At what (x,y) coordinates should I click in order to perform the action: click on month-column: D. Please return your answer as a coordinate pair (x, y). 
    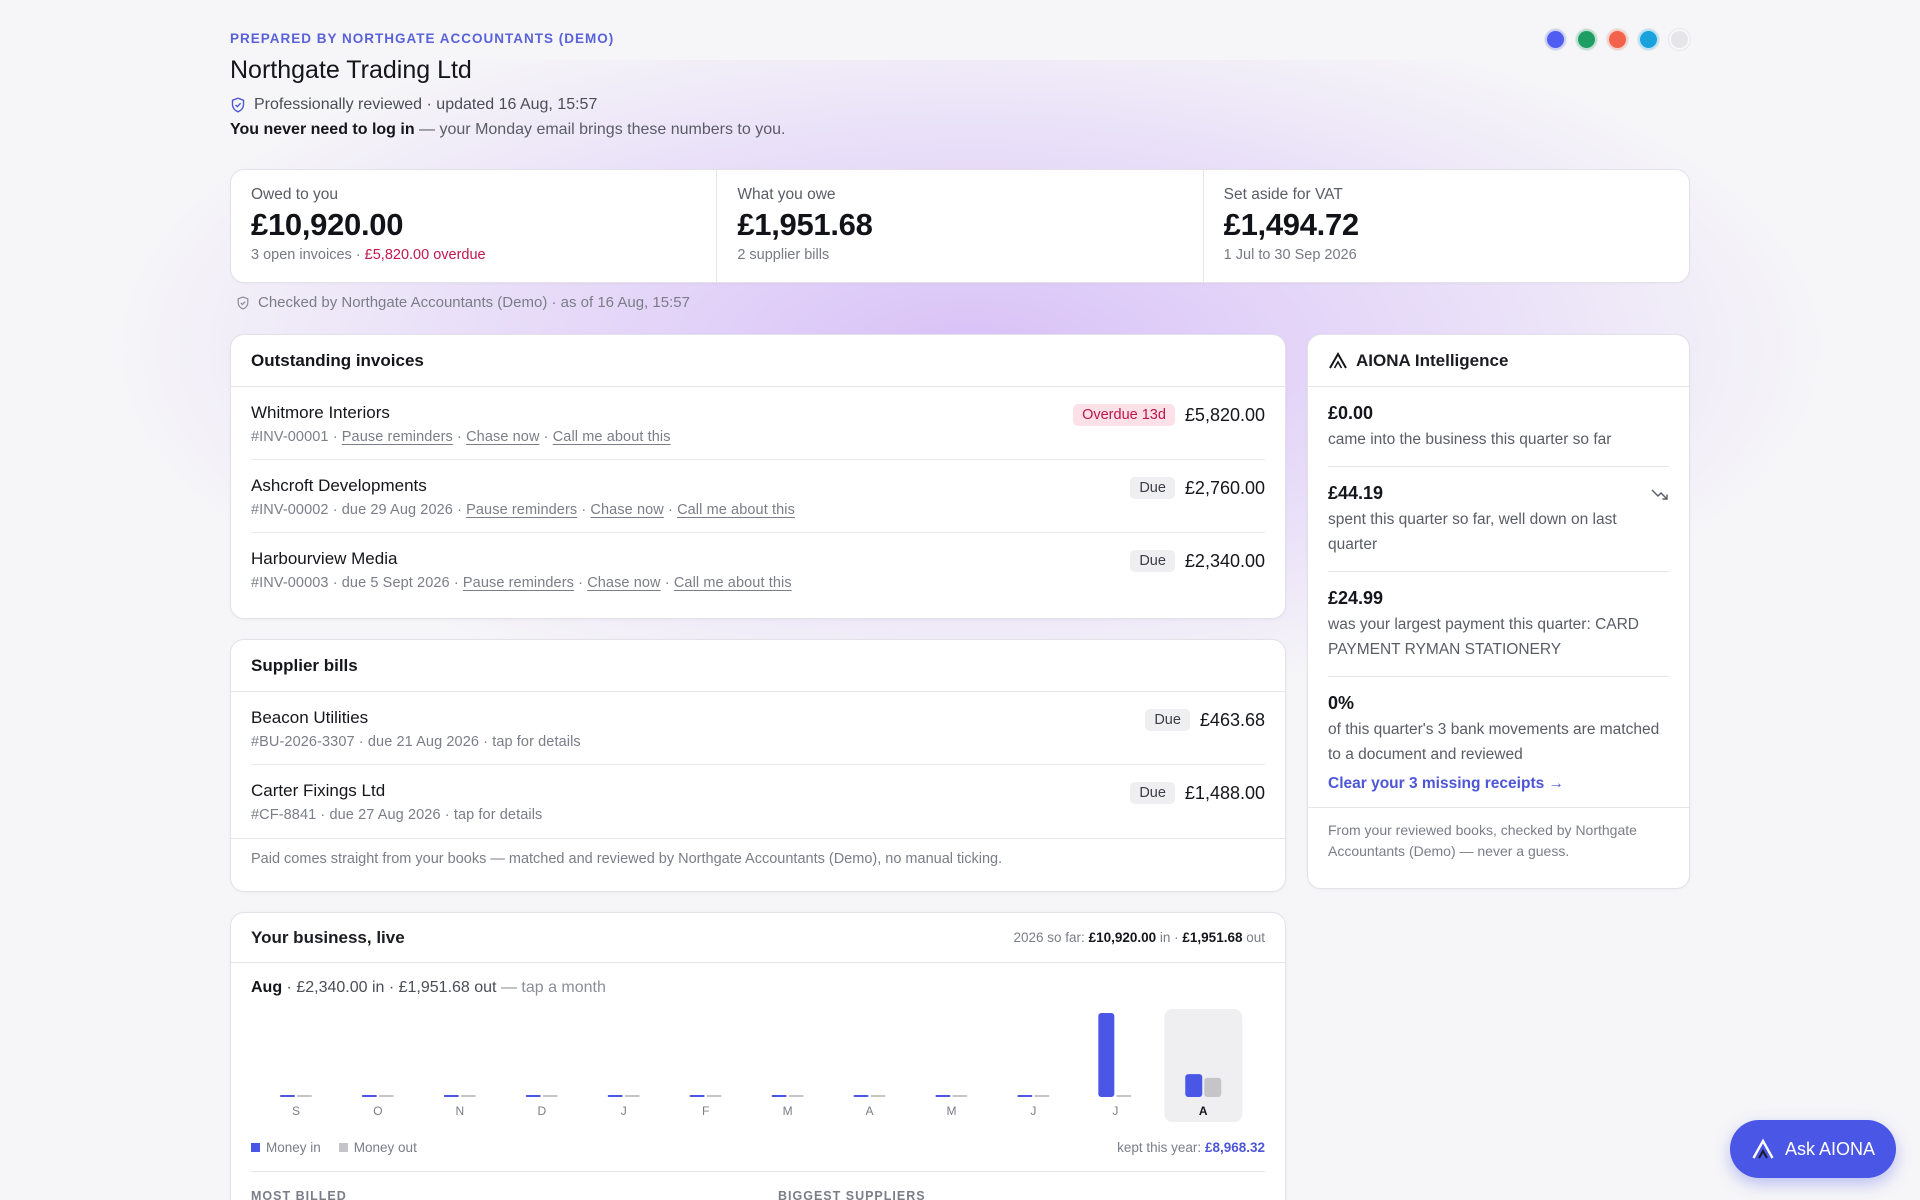
    Looking at the image, I should click on (541, 1106).